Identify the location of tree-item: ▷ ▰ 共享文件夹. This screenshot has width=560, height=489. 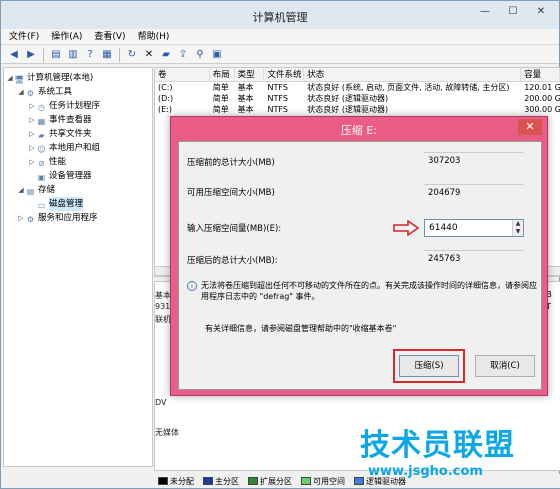
(78, 134).